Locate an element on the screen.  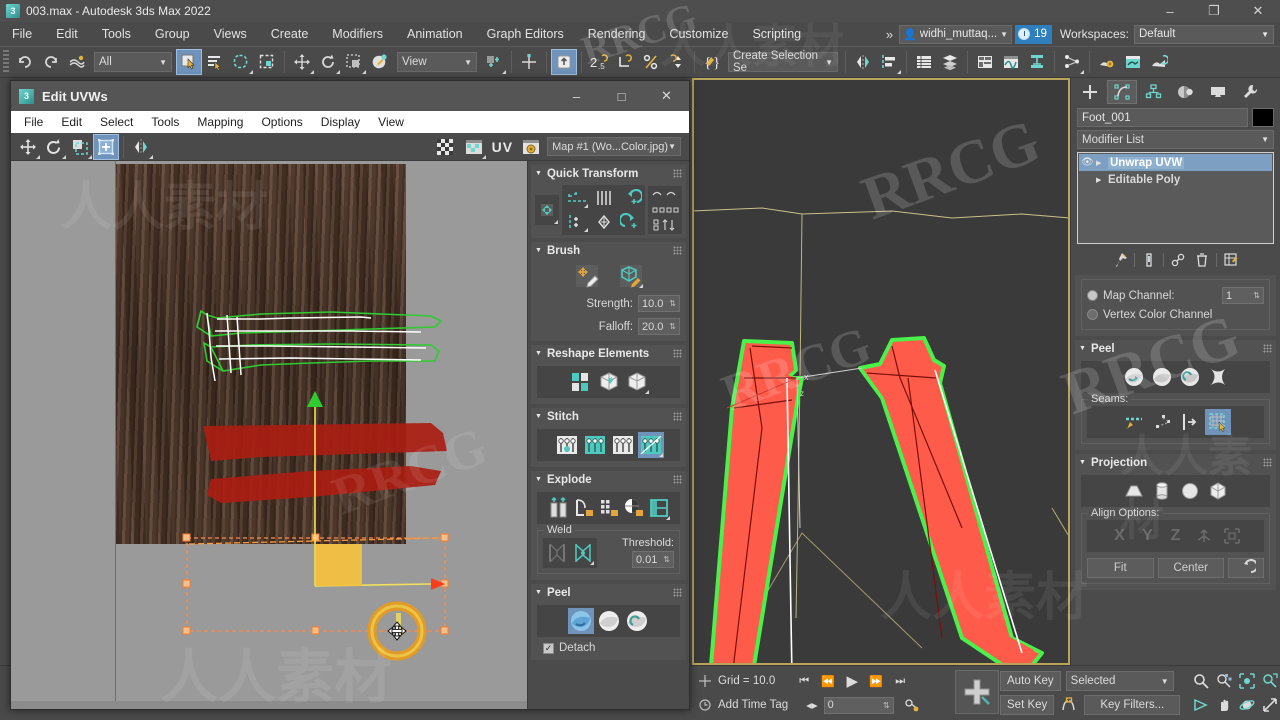
maximize-viewport-icon is located at coordinates (1270, 705).